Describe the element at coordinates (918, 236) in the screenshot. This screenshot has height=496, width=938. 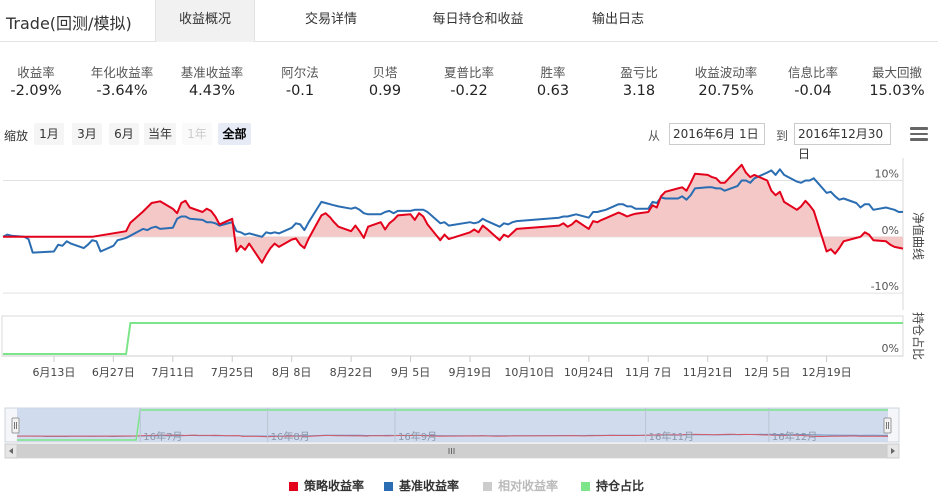
I see `main-y-axis-label: 净值曲线` at that location.